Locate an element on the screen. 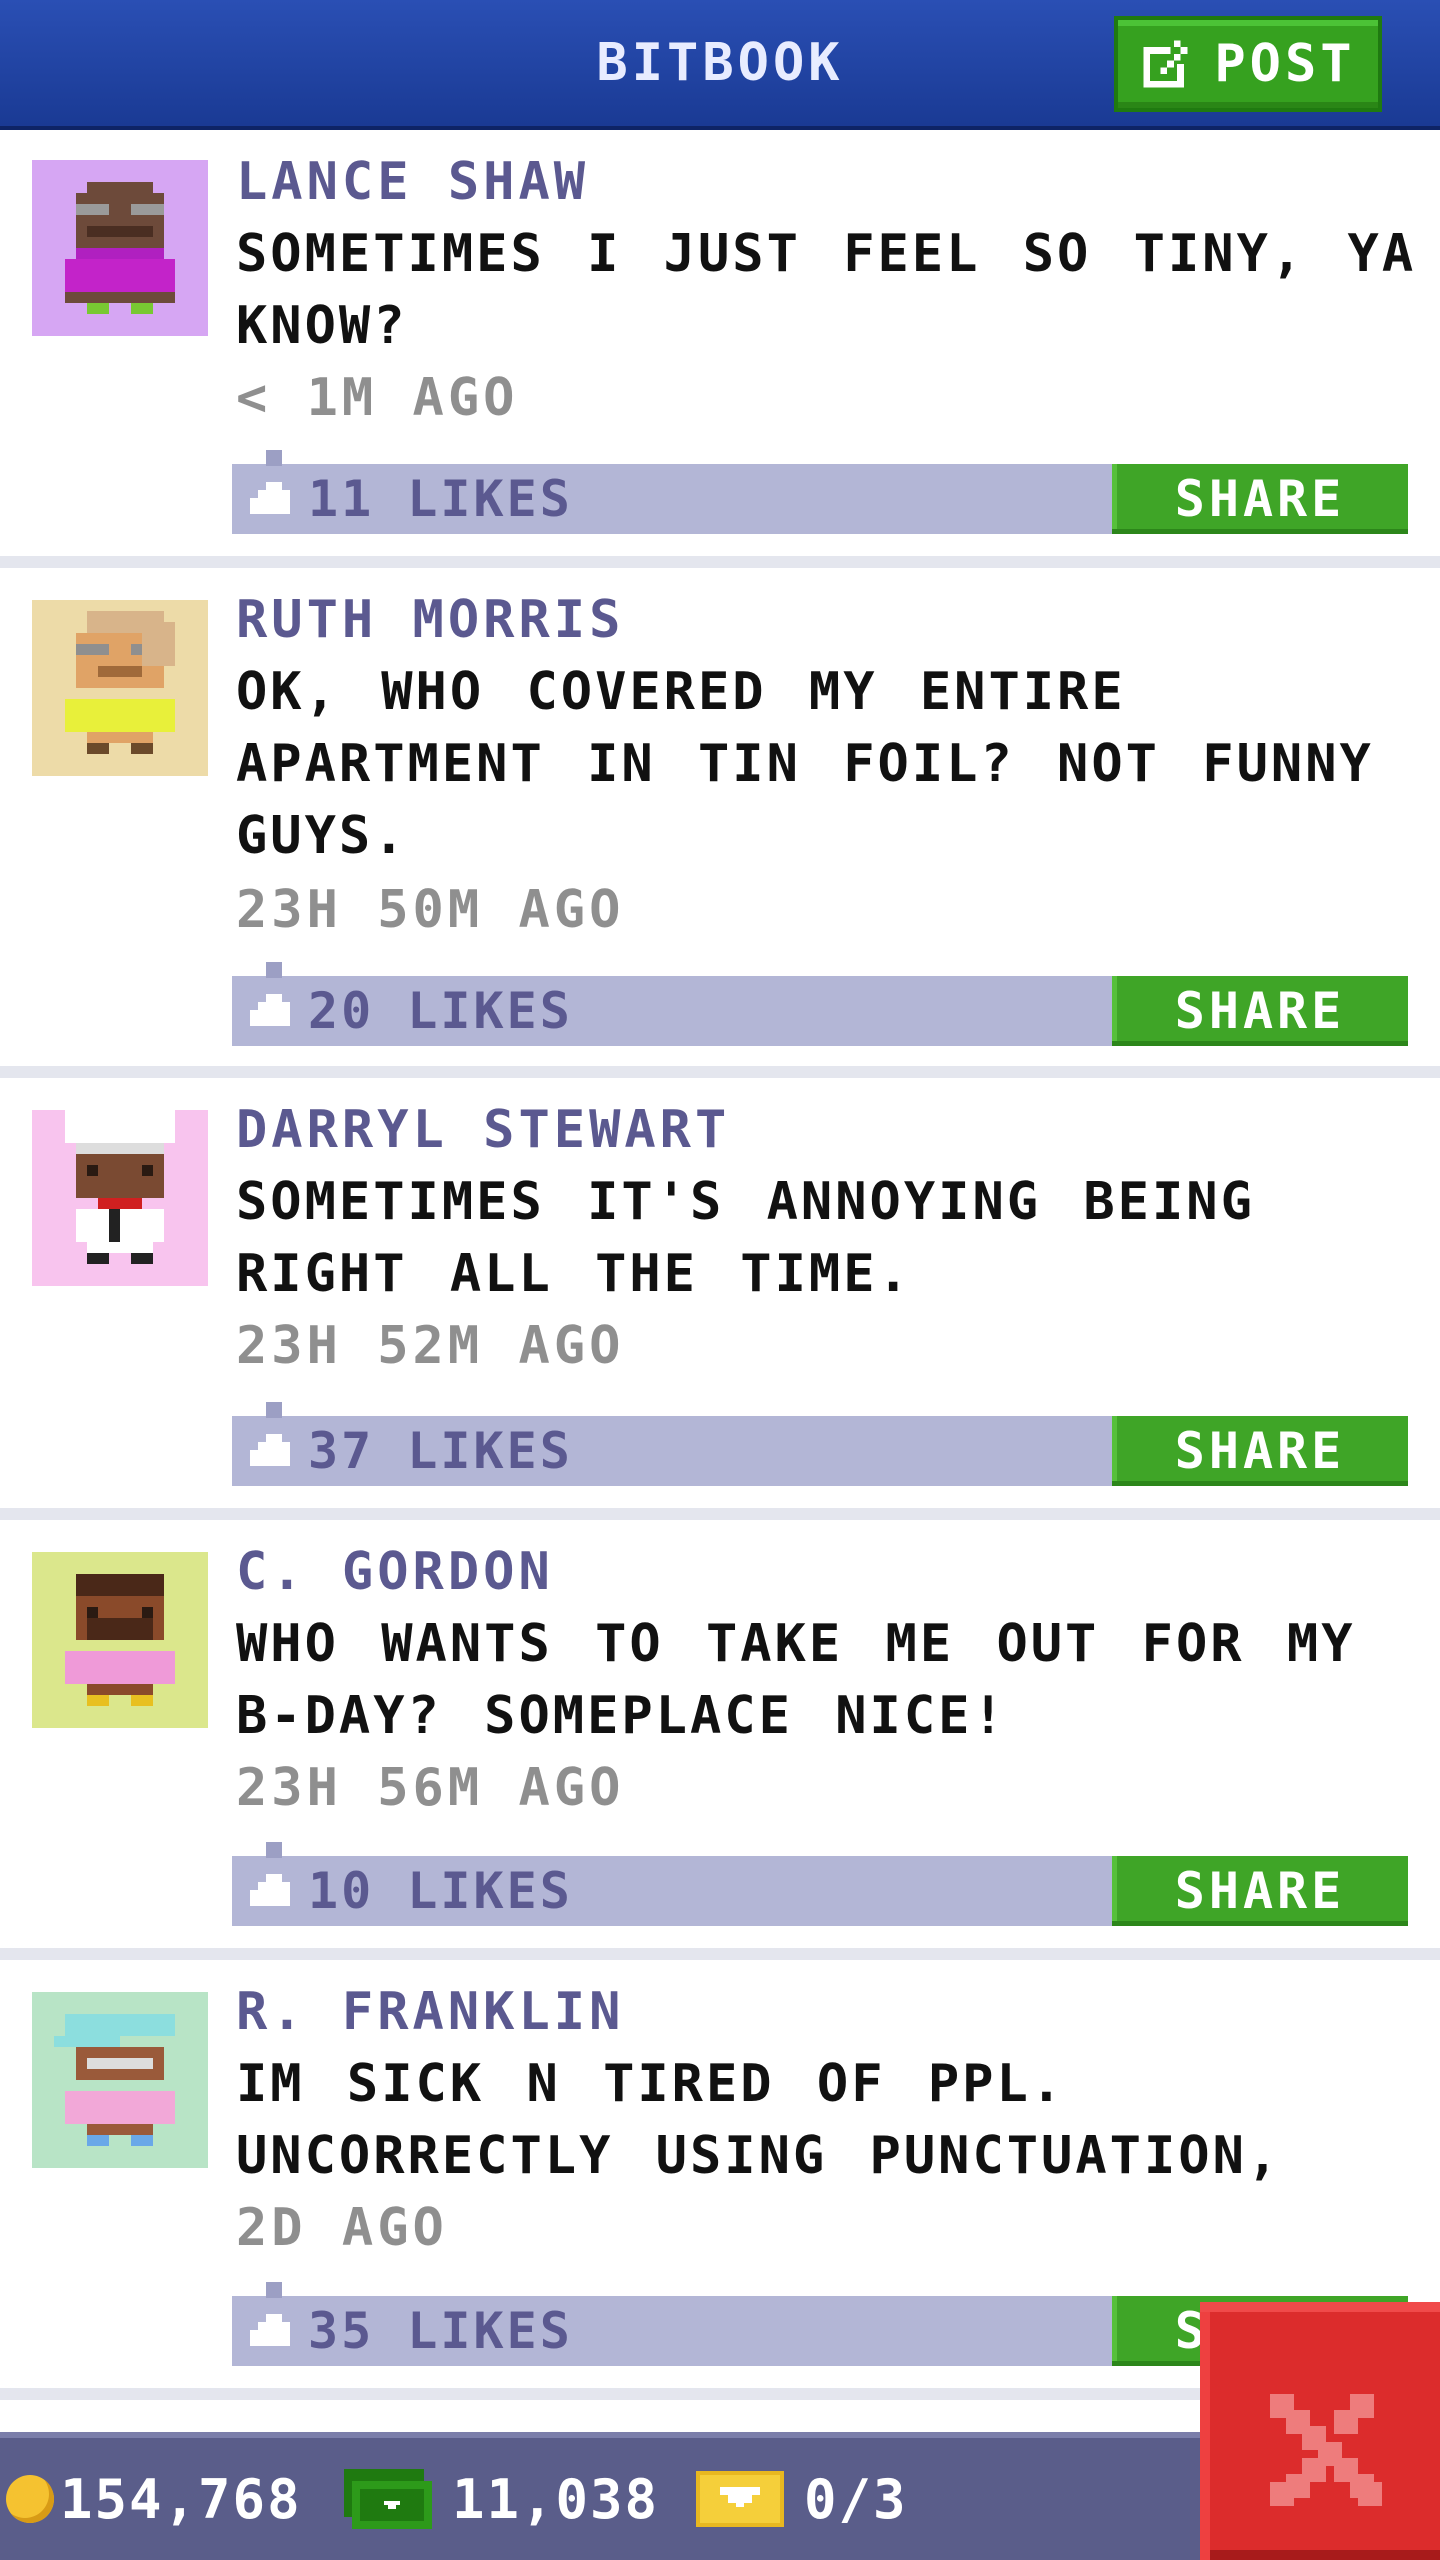 The height and width of the screenshot is (2560, 1440). like-bar: 10 LIKES SHARE is located at coordinates (820, 1884).